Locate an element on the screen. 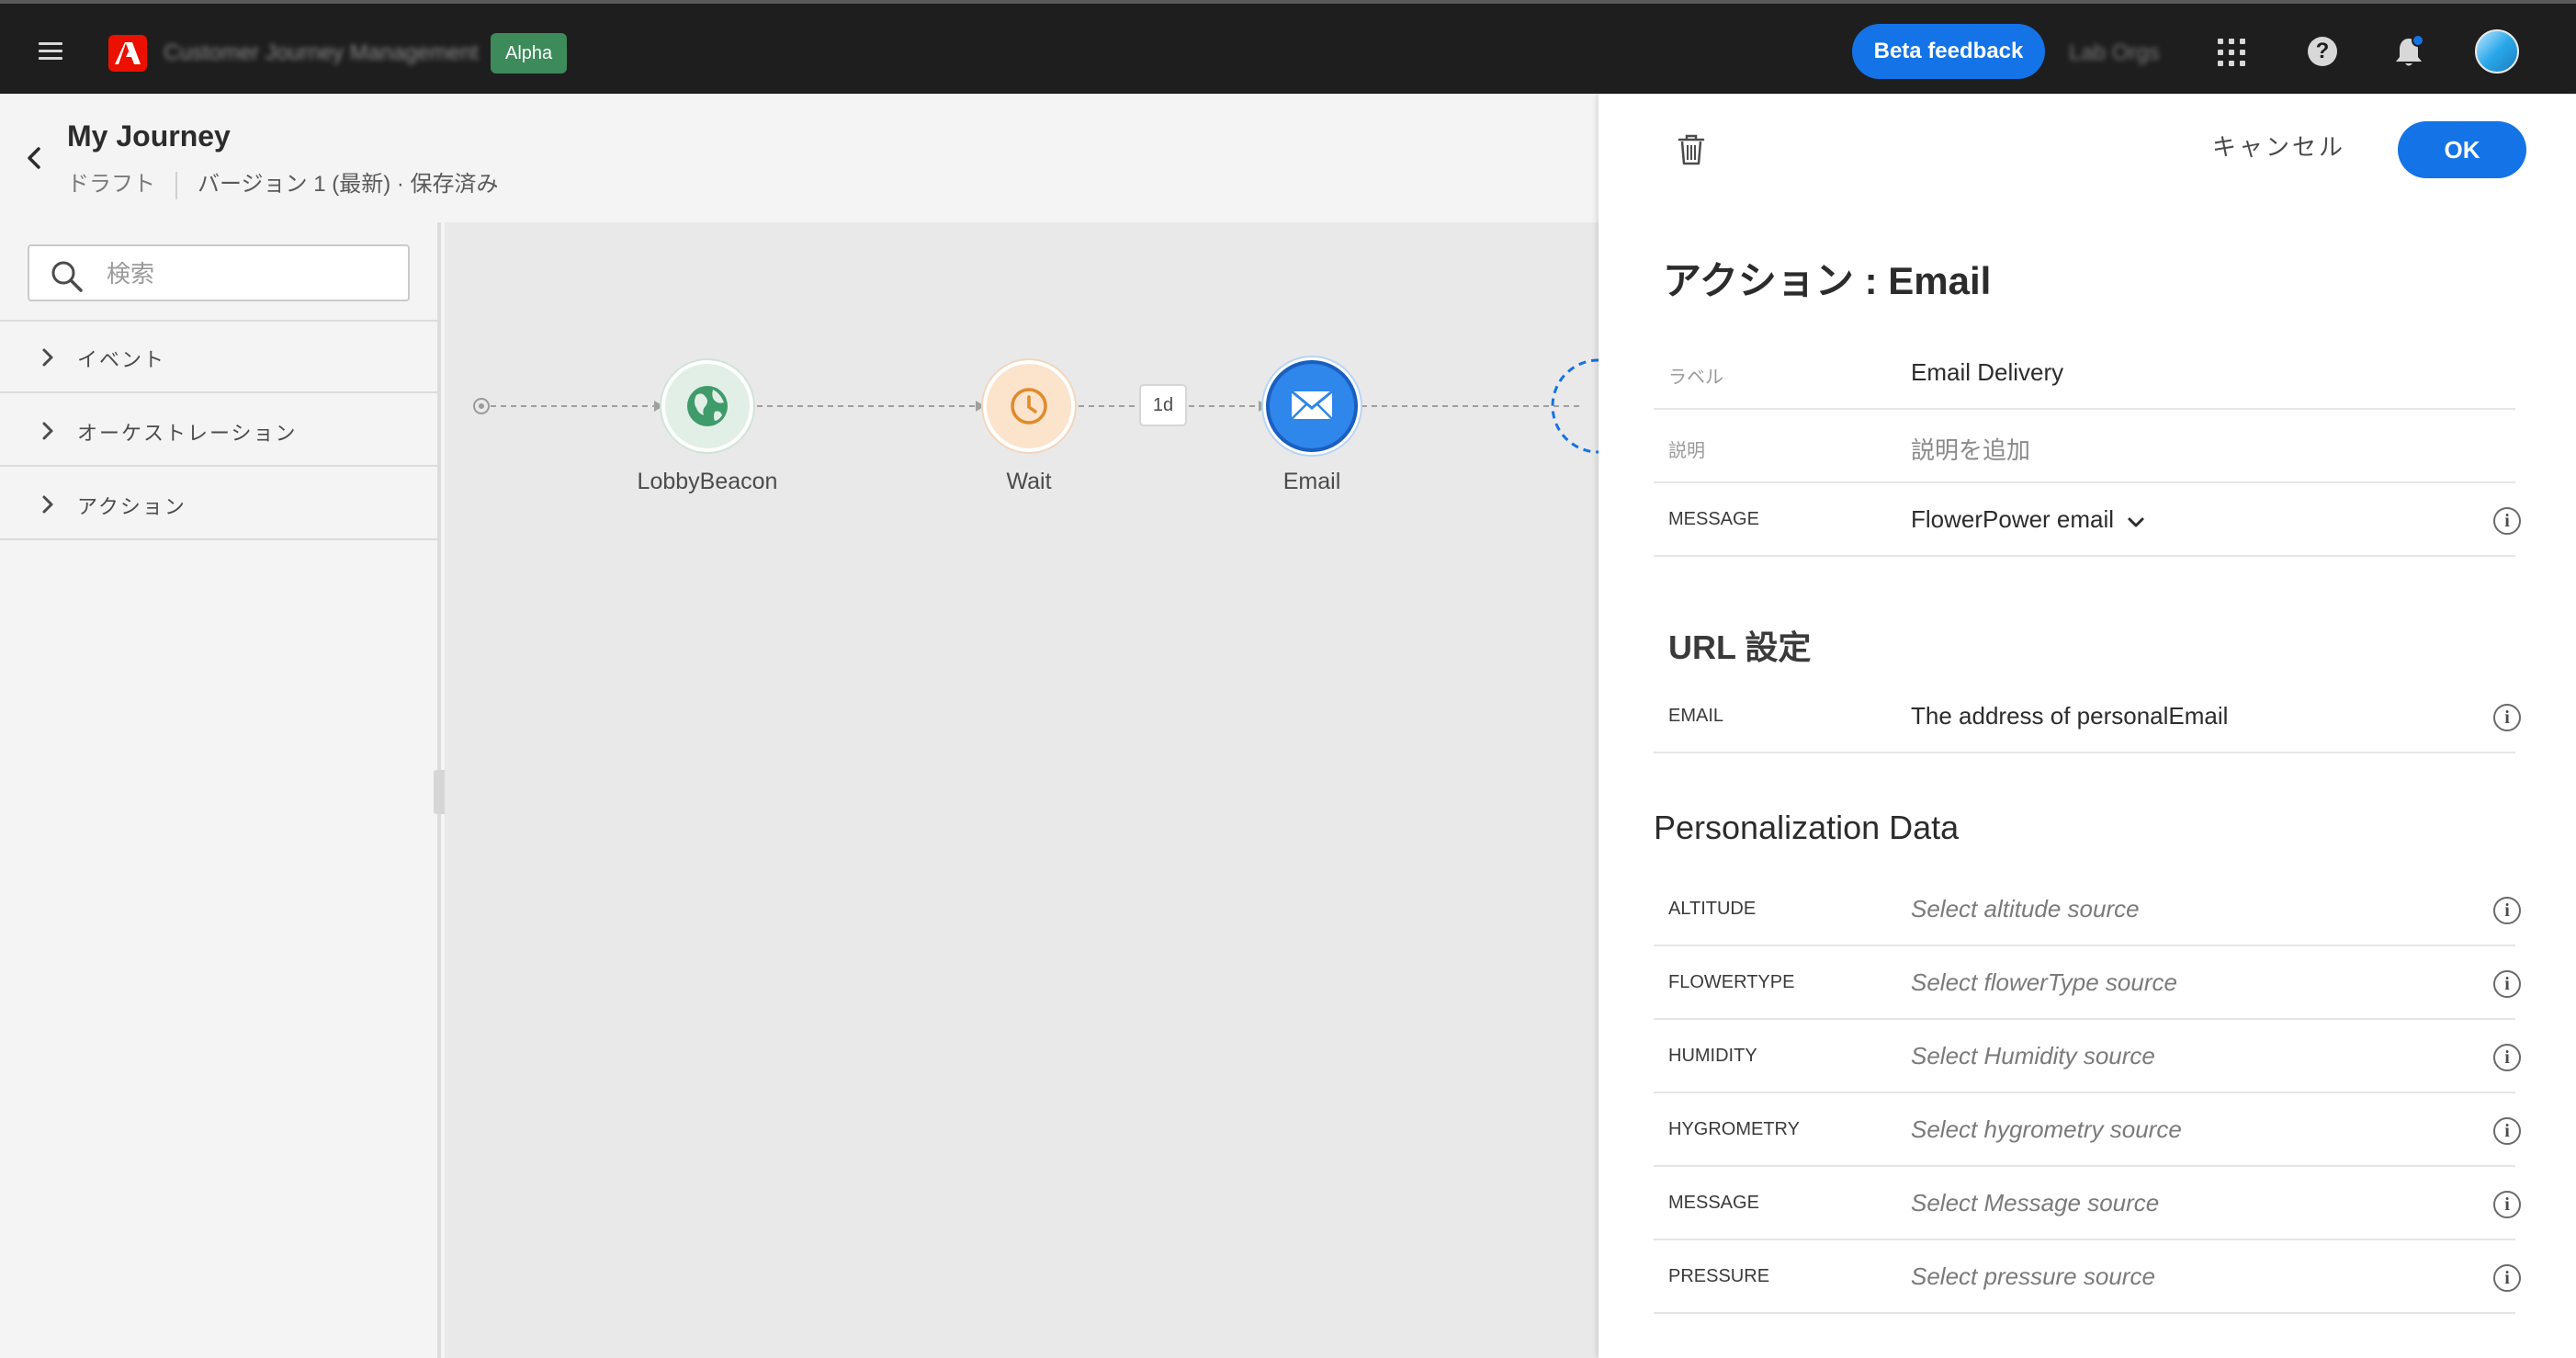  field-label-row: ラベル Email Delivery is located at coordinates (2084, 373).